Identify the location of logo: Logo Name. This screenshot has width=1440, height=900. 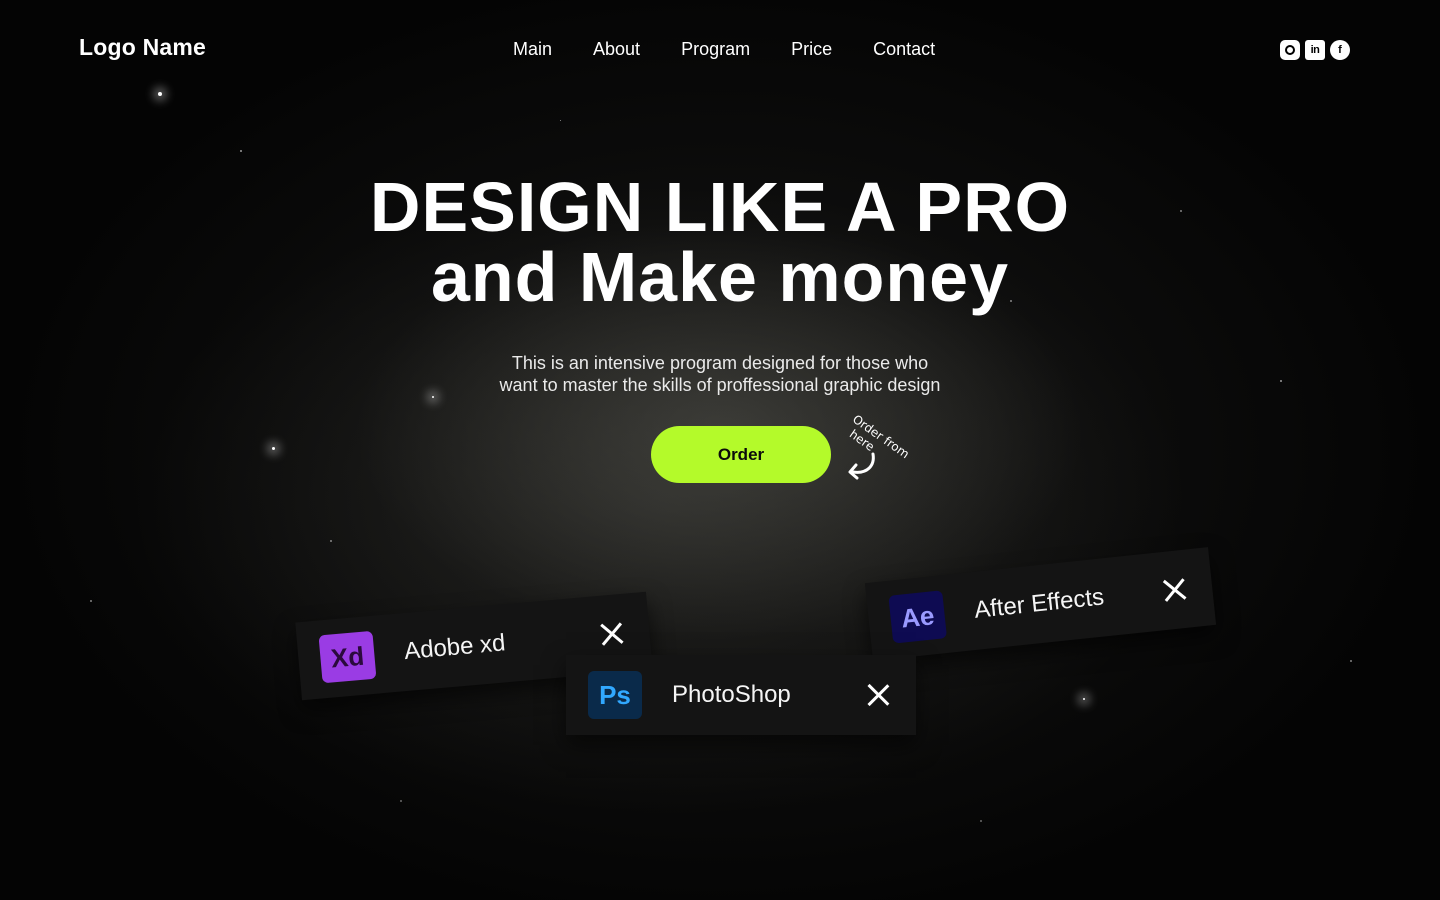
(142, 47).